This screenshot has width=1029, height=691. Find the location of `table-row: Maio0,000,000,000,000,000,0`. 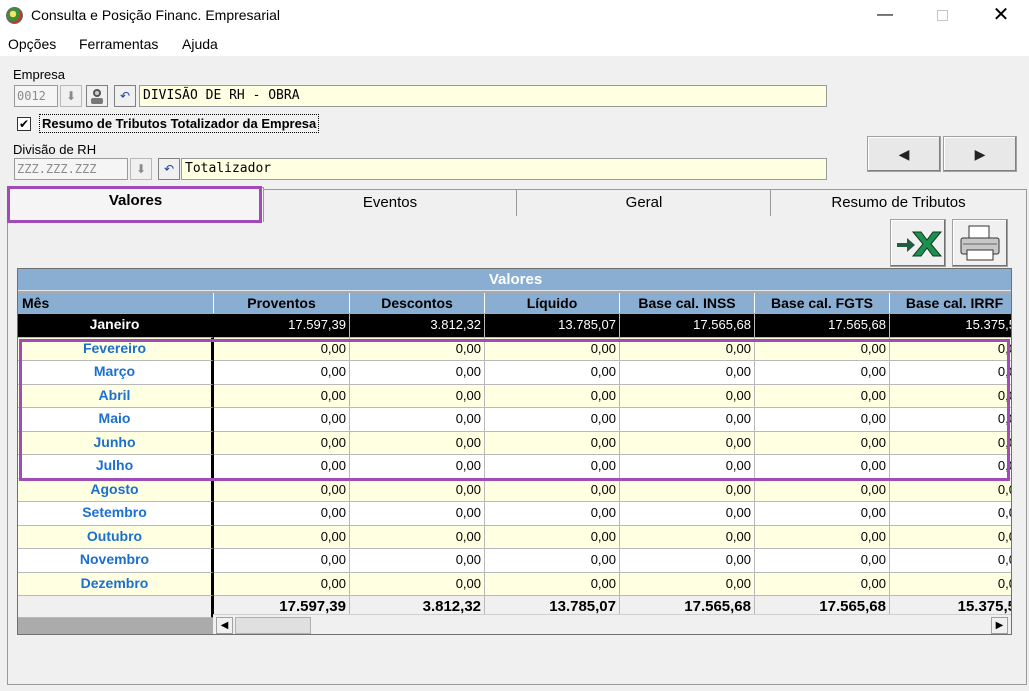

table-row: Maio0,000,000,000,000,000,0 is located at coordinates (514, 420).